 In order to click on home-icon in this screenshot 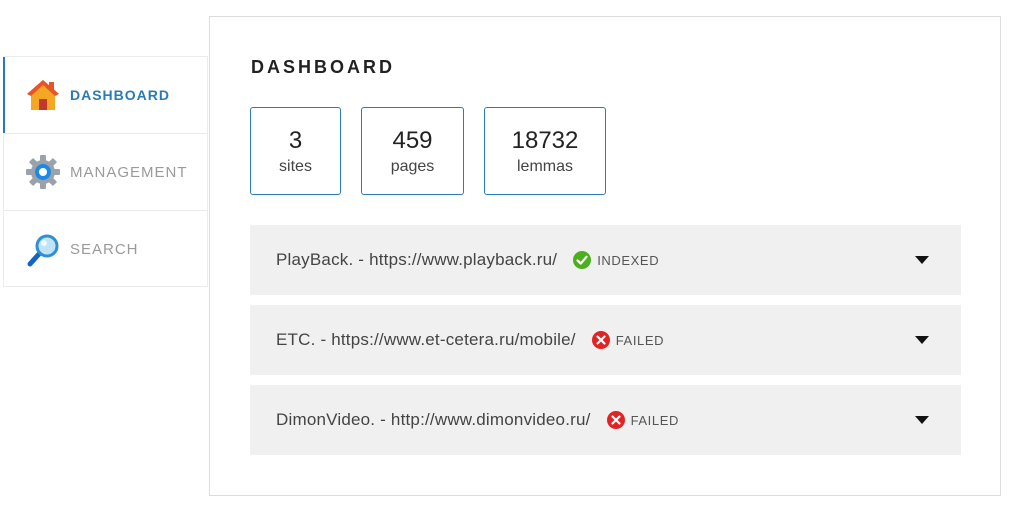, I will do `click(43, 95)`.